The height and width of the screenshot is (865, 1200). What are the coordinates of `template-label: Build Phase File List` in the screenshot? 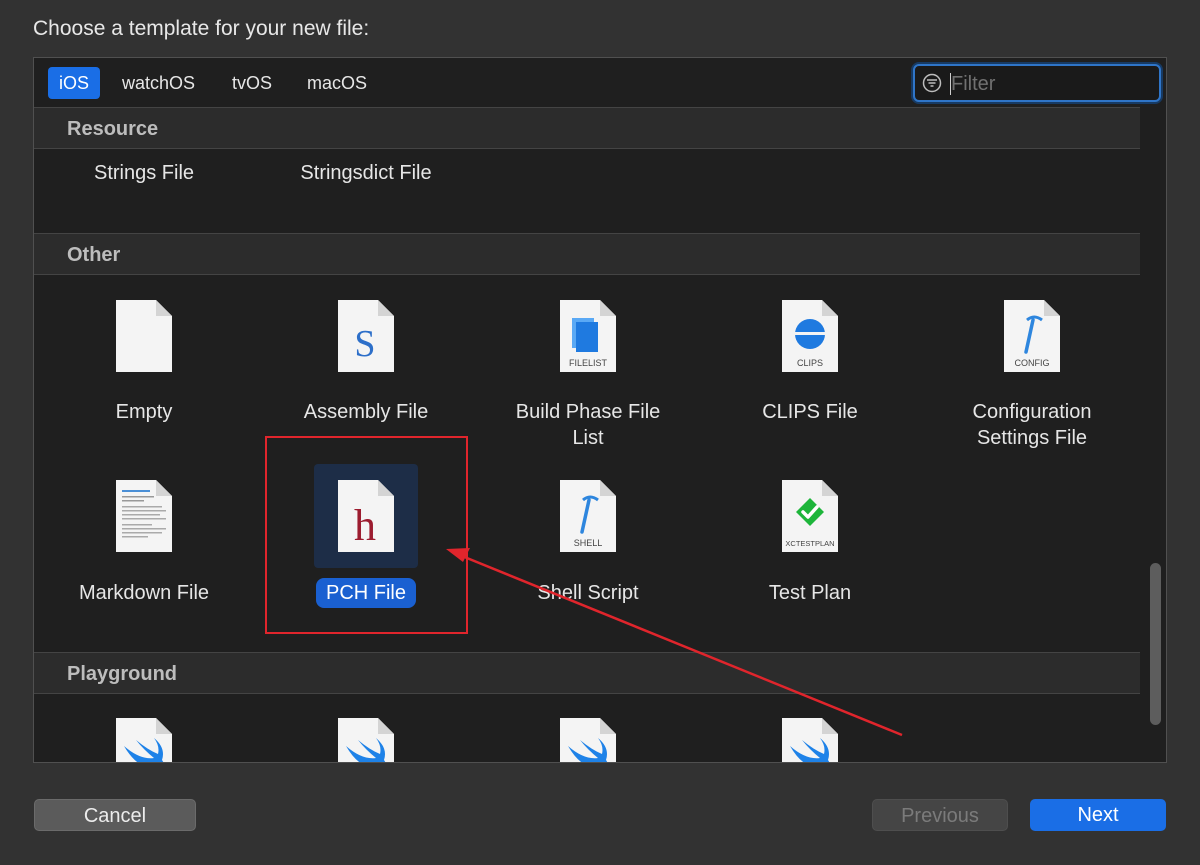 It's located at (588, 425).